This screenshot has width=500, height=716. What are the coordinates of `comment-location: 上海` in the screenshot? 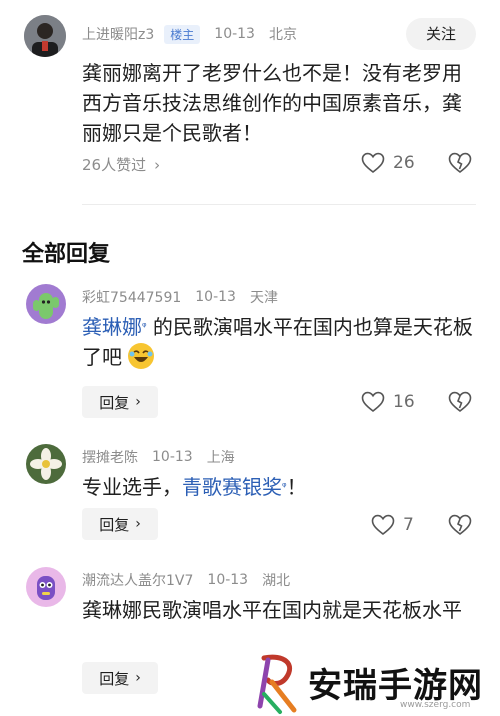 It's located at (220, 458).